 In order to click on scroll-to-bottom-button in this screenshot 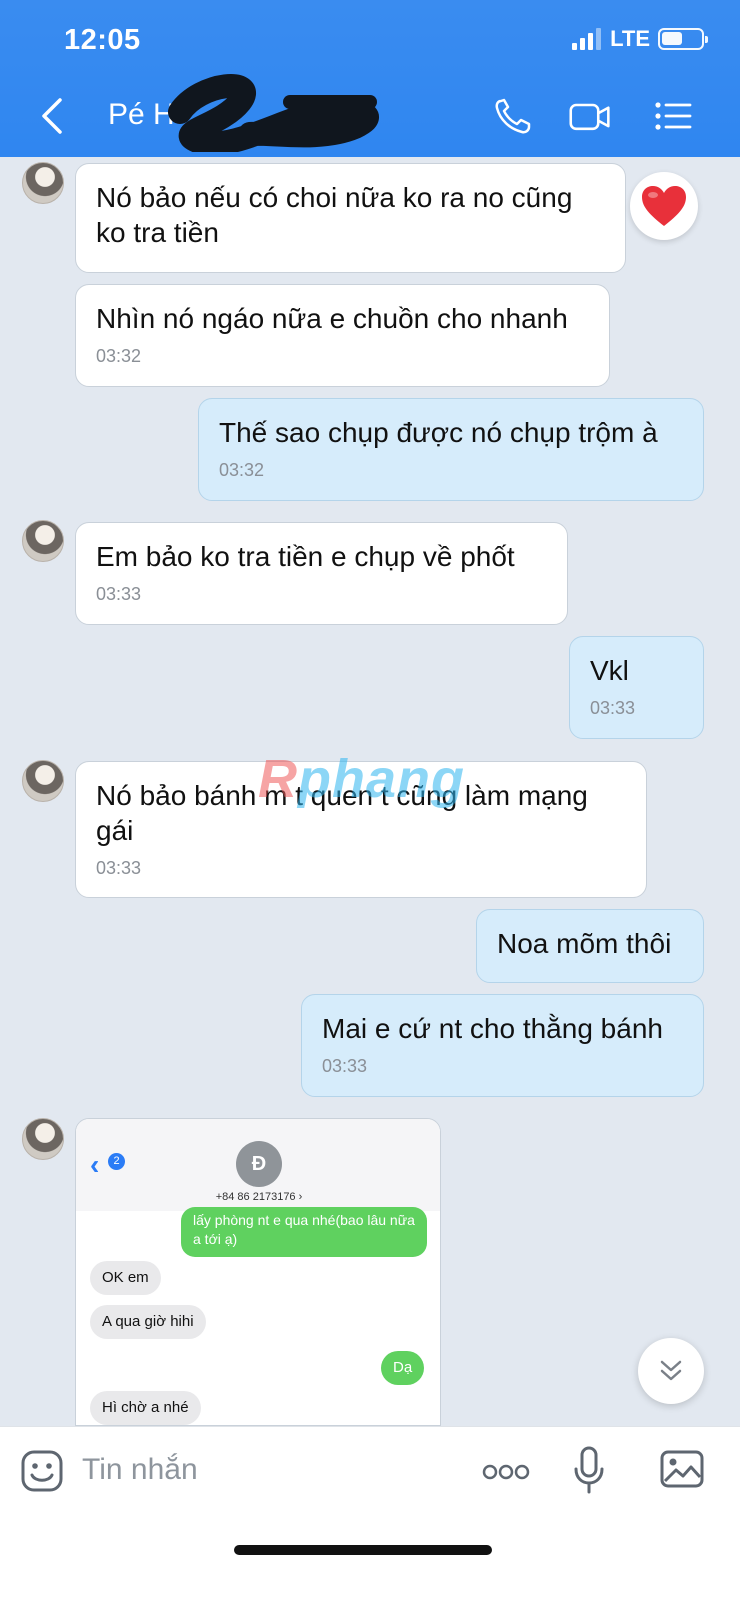, I will do `click(671, 1371)`.